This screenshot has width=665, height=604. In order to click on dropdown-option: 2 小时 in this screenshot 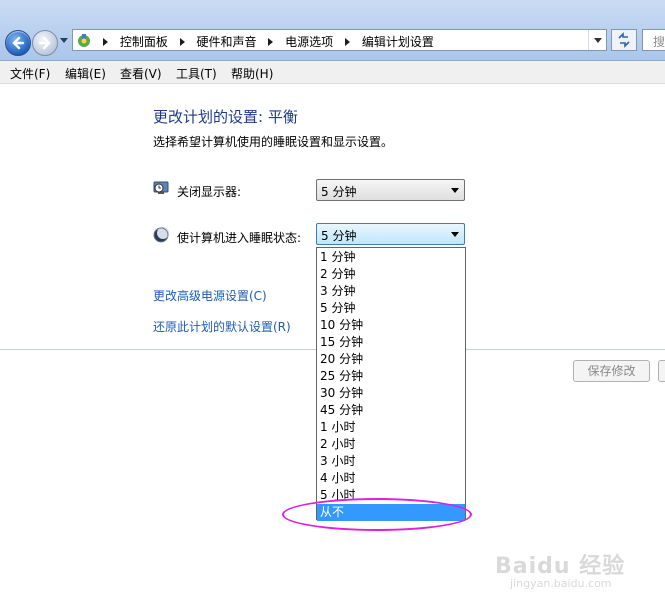, I will do `click(391, 444)`.